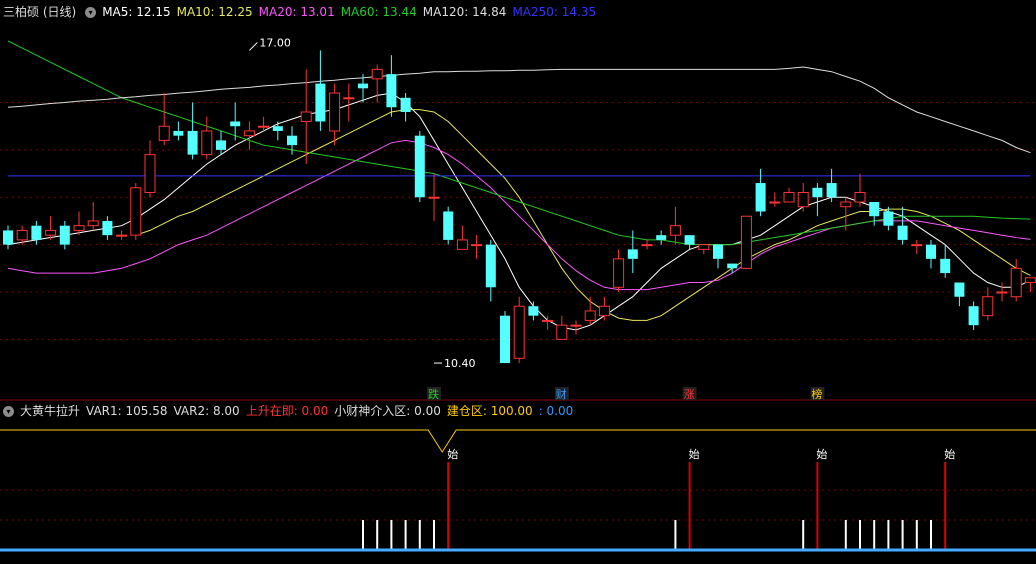 This screenshot has width=1036, height=564. I want to click on ma60-label: MA60: 13.44, so click(378, 12).